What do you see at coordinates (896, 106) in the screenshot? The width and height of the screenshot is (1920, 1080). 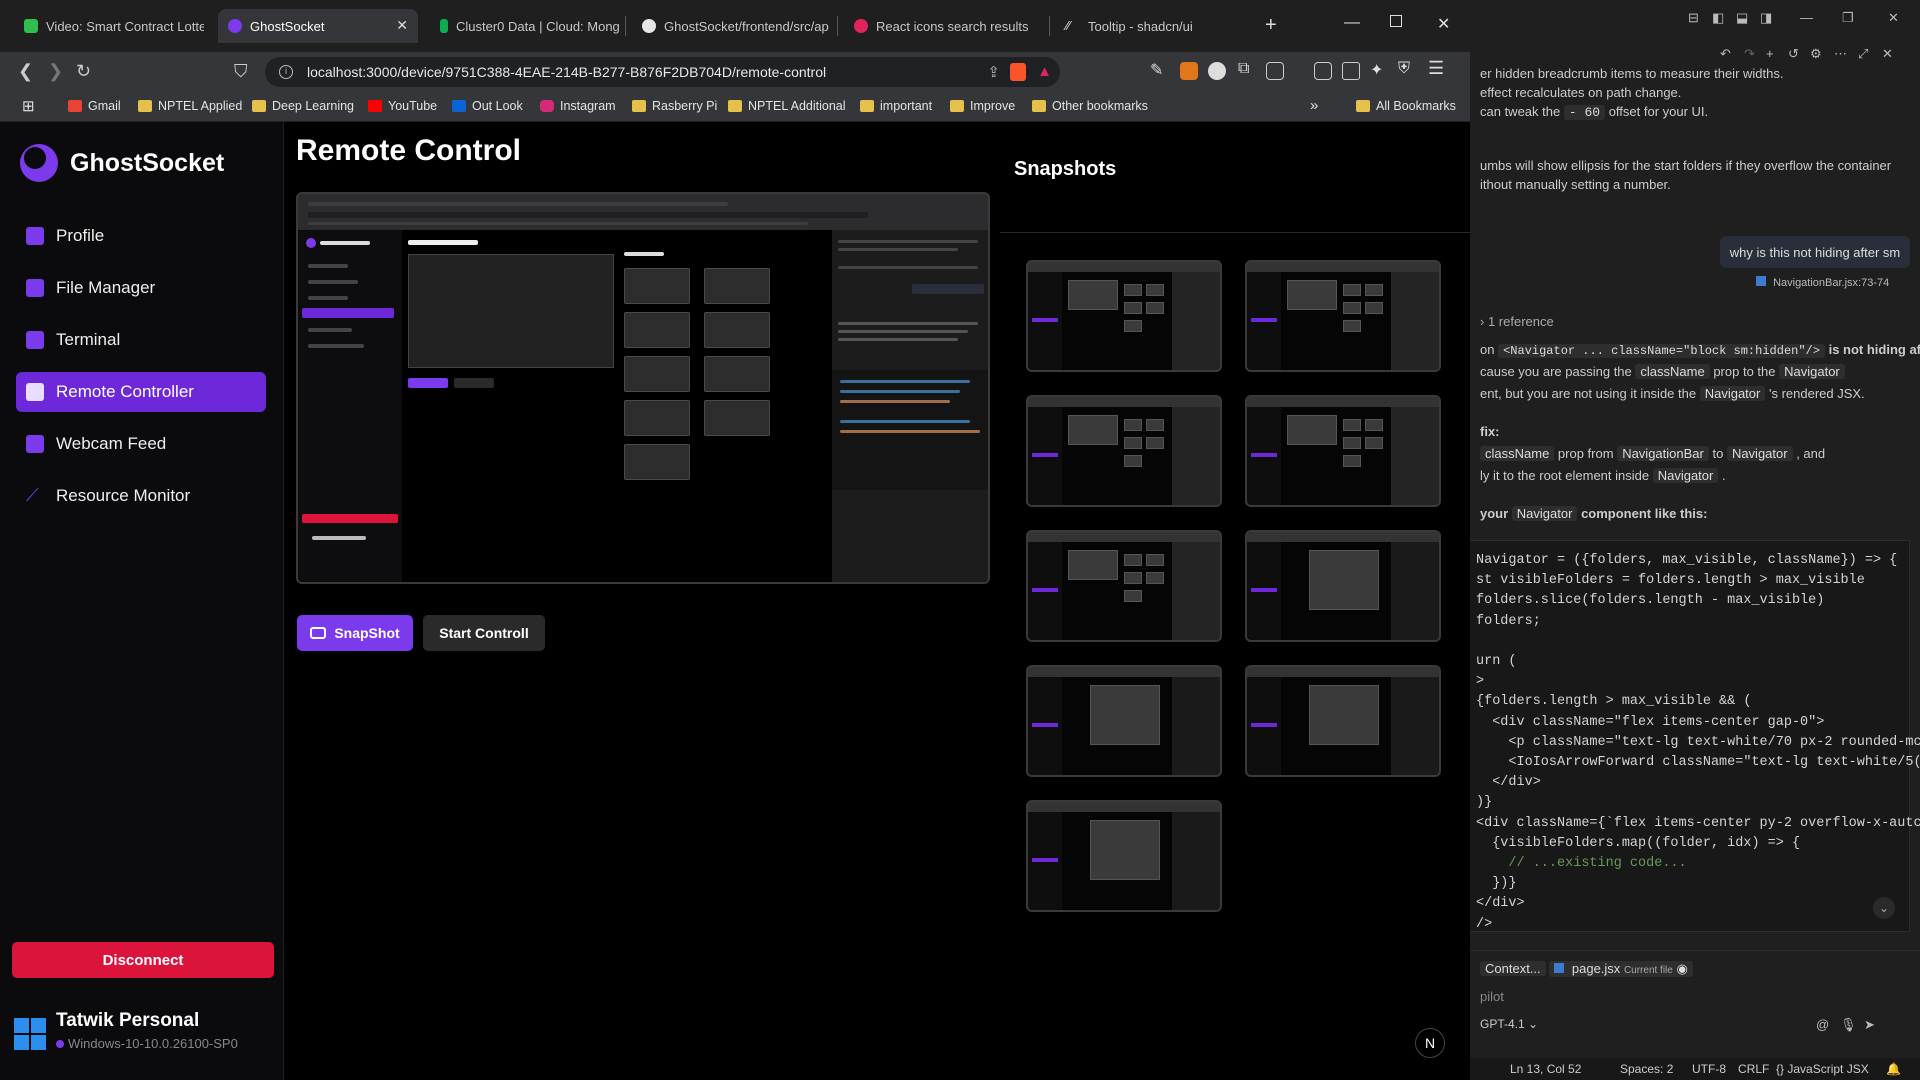 I see `bookmark-important: important` at bounding box center [896, 106].